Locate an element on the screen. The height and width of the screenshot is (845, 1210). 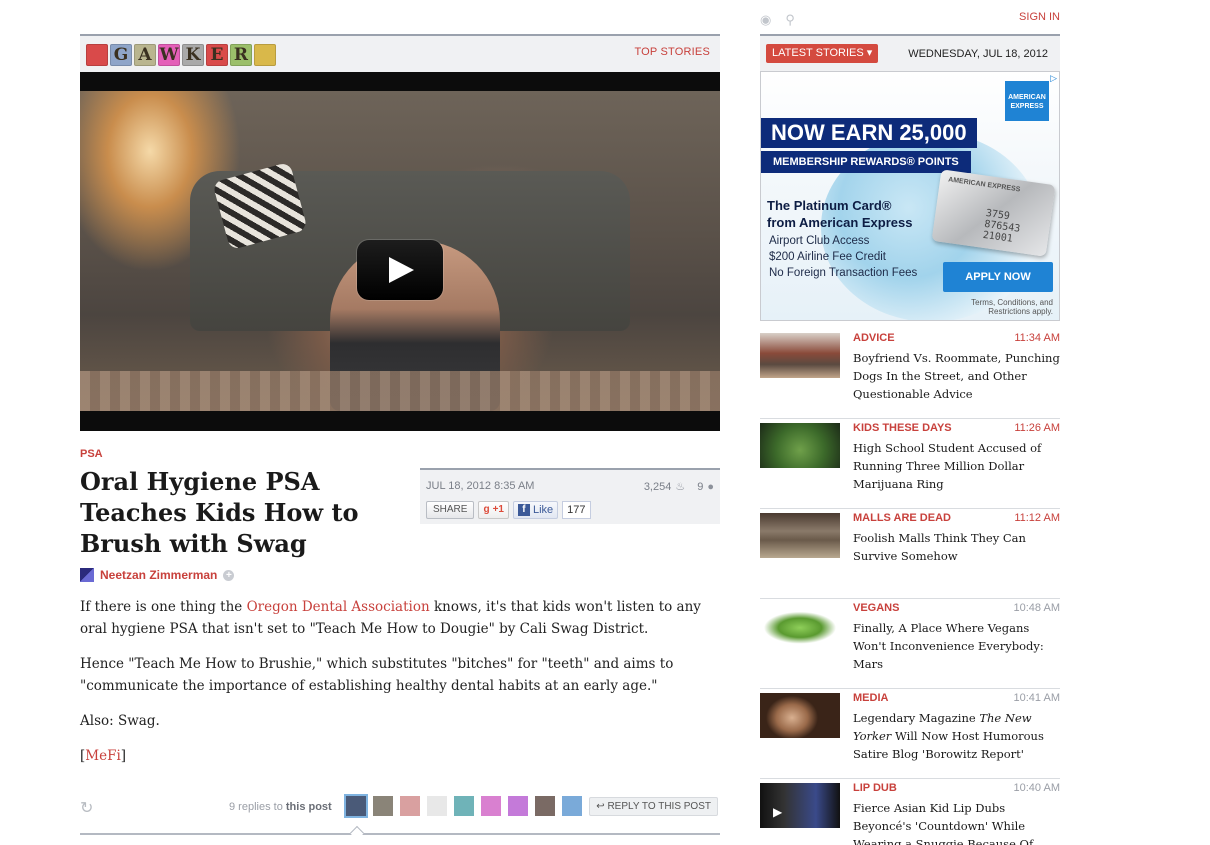
logo-tile: A is located at coordinates (145, 55).